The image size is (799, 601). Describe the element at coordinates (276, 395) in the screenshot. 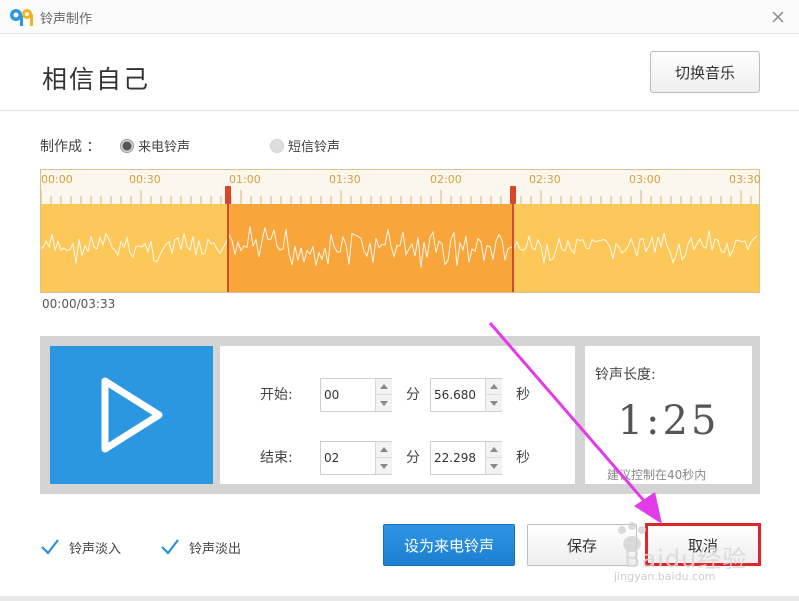

I see `start-label: 开始:` at that location.